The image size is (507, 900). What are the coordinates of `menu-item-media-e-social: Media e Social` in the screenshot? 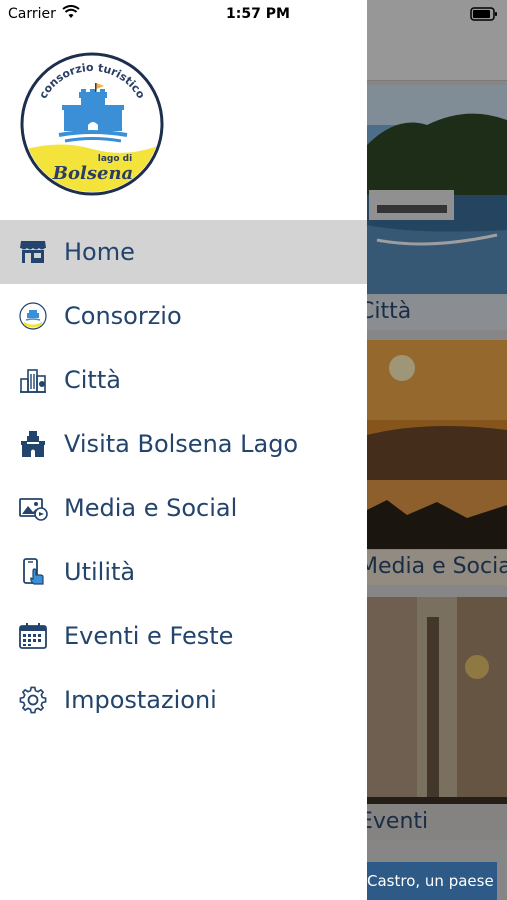 It's located at (183, 508).